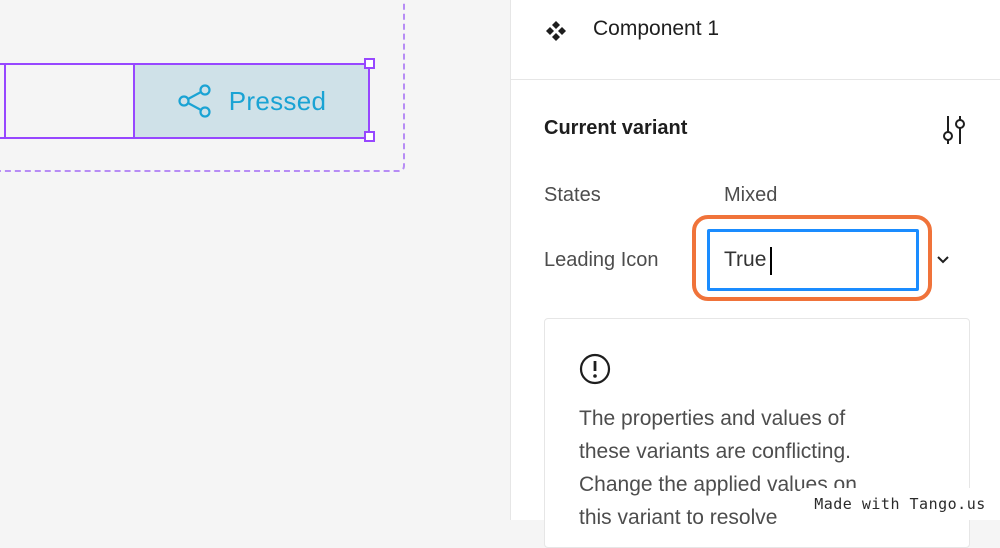 The image size is (1000, 548). What do you see at coordinates (572, 195) in the screenshot?
I see `states-label: States` at bounding box center [572, 195].